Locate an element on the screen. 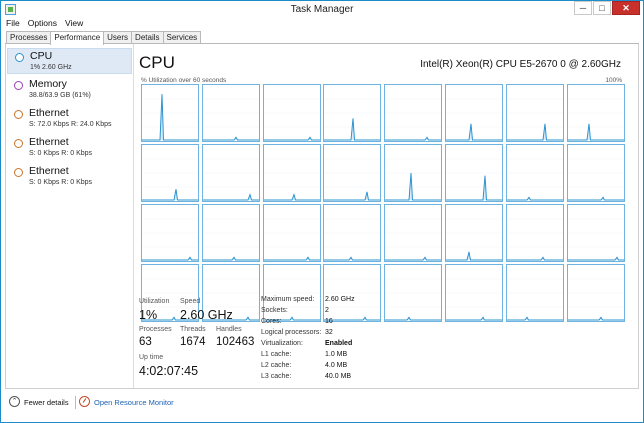 This screenshot has width=644, height=423. handles-value: 102463 is located at coordinates (235, 342).